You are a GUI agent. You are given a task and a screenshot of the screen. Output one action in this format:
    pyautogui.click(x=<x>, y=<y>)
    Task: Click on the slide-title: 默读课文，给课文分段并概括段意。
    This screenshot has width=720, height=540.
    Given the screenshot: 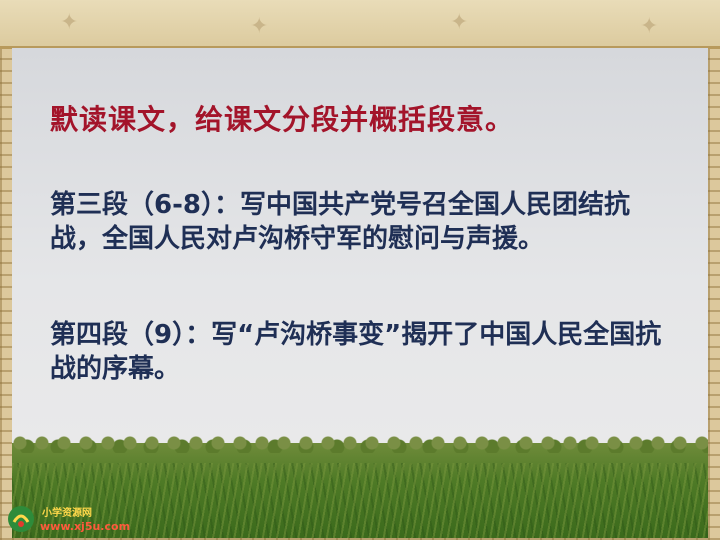 What is the action you would take?
    pyautogui.click(x=282, y=119)
    